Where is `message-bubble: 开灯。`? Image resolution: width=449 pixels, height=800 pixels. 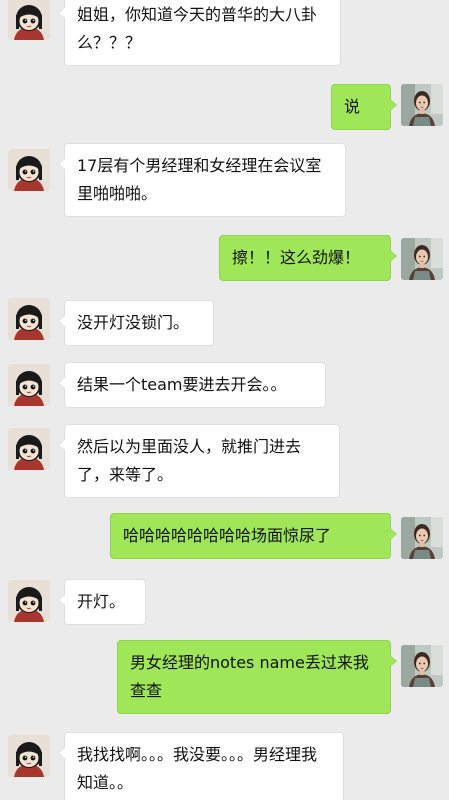 message-bubble: 开灯。 is located at coordinates (102, 602).